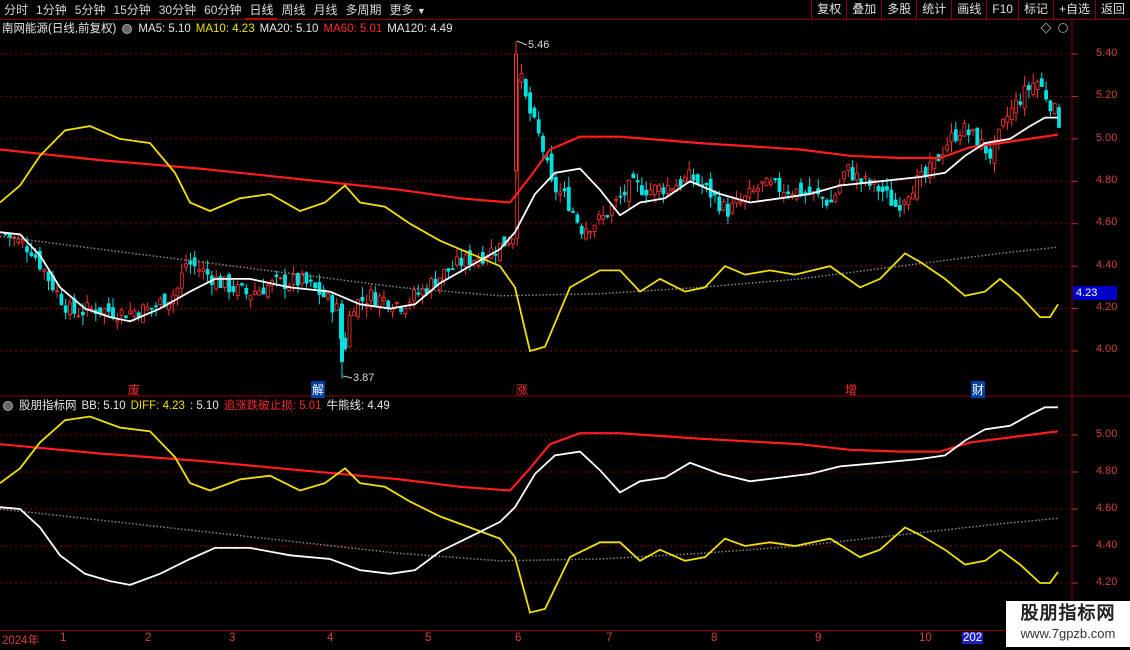  I want to click on event-marker: 增, so click(851, 389).